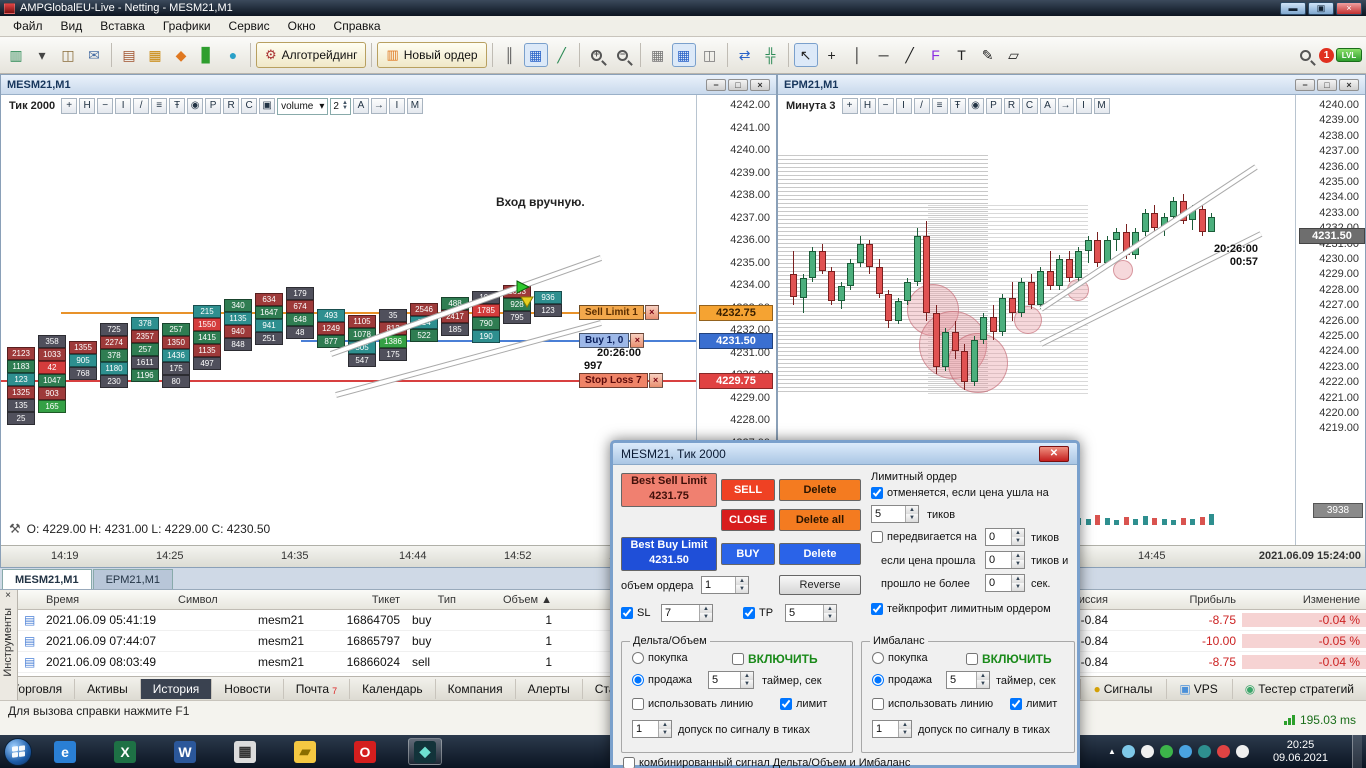 Image resolution: width=1366 pixels, height=768 pixels. What do you see at coordinates (968, 680) in the screenshot?
I see `imbalance-timer-stepper: 5 ▲ ▼` at bounding box center [968, 680].